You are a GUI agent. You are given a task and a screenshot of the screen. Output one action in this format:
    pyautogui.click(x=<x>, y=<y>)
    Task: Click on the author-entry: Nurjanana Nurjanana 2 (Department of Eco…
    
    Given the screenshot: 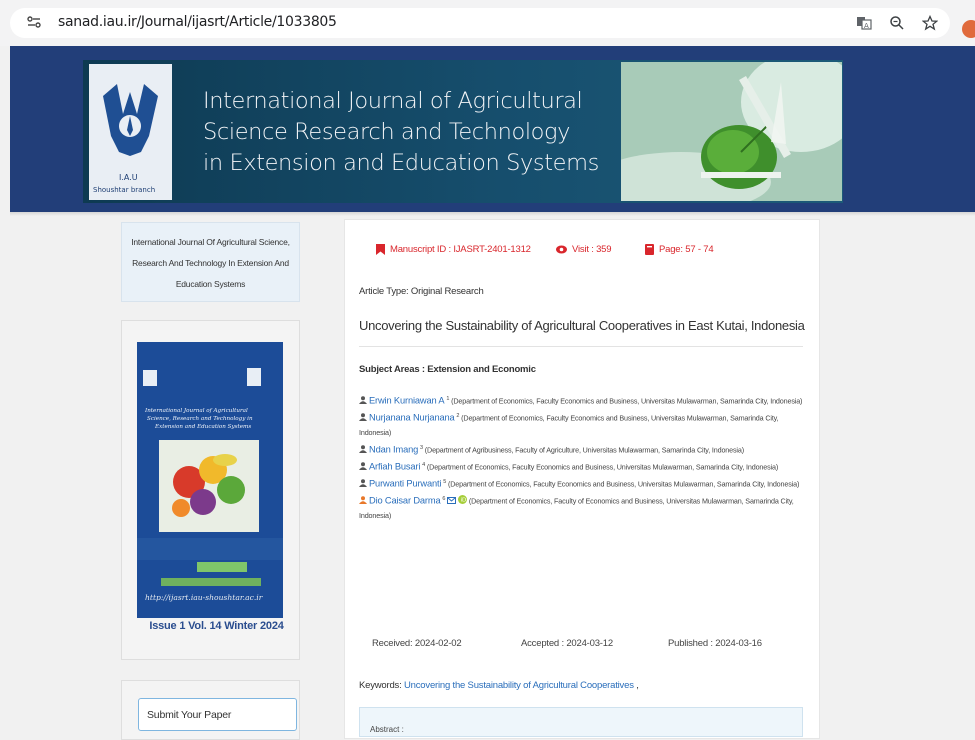 What is the action you would take?
    pyautogui.click(x=582, y=425)
    